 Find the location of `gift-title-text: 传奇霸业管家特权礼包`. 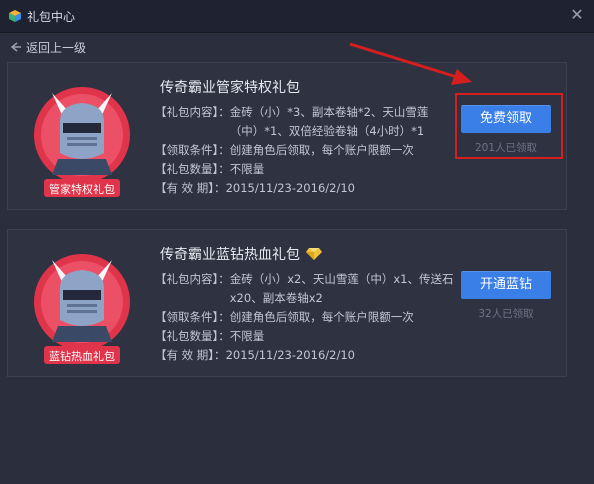

gift-title-text: 传奇霸业管家特权礼包 is located at coordinates (230, 88).